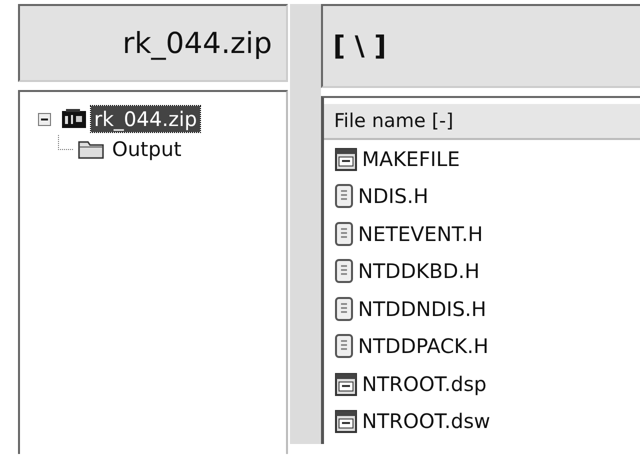  What do you see at coordinates (393, 196) in the screenshot?
I see `file-name: NDIS.H` at bounding box center [393, 196].